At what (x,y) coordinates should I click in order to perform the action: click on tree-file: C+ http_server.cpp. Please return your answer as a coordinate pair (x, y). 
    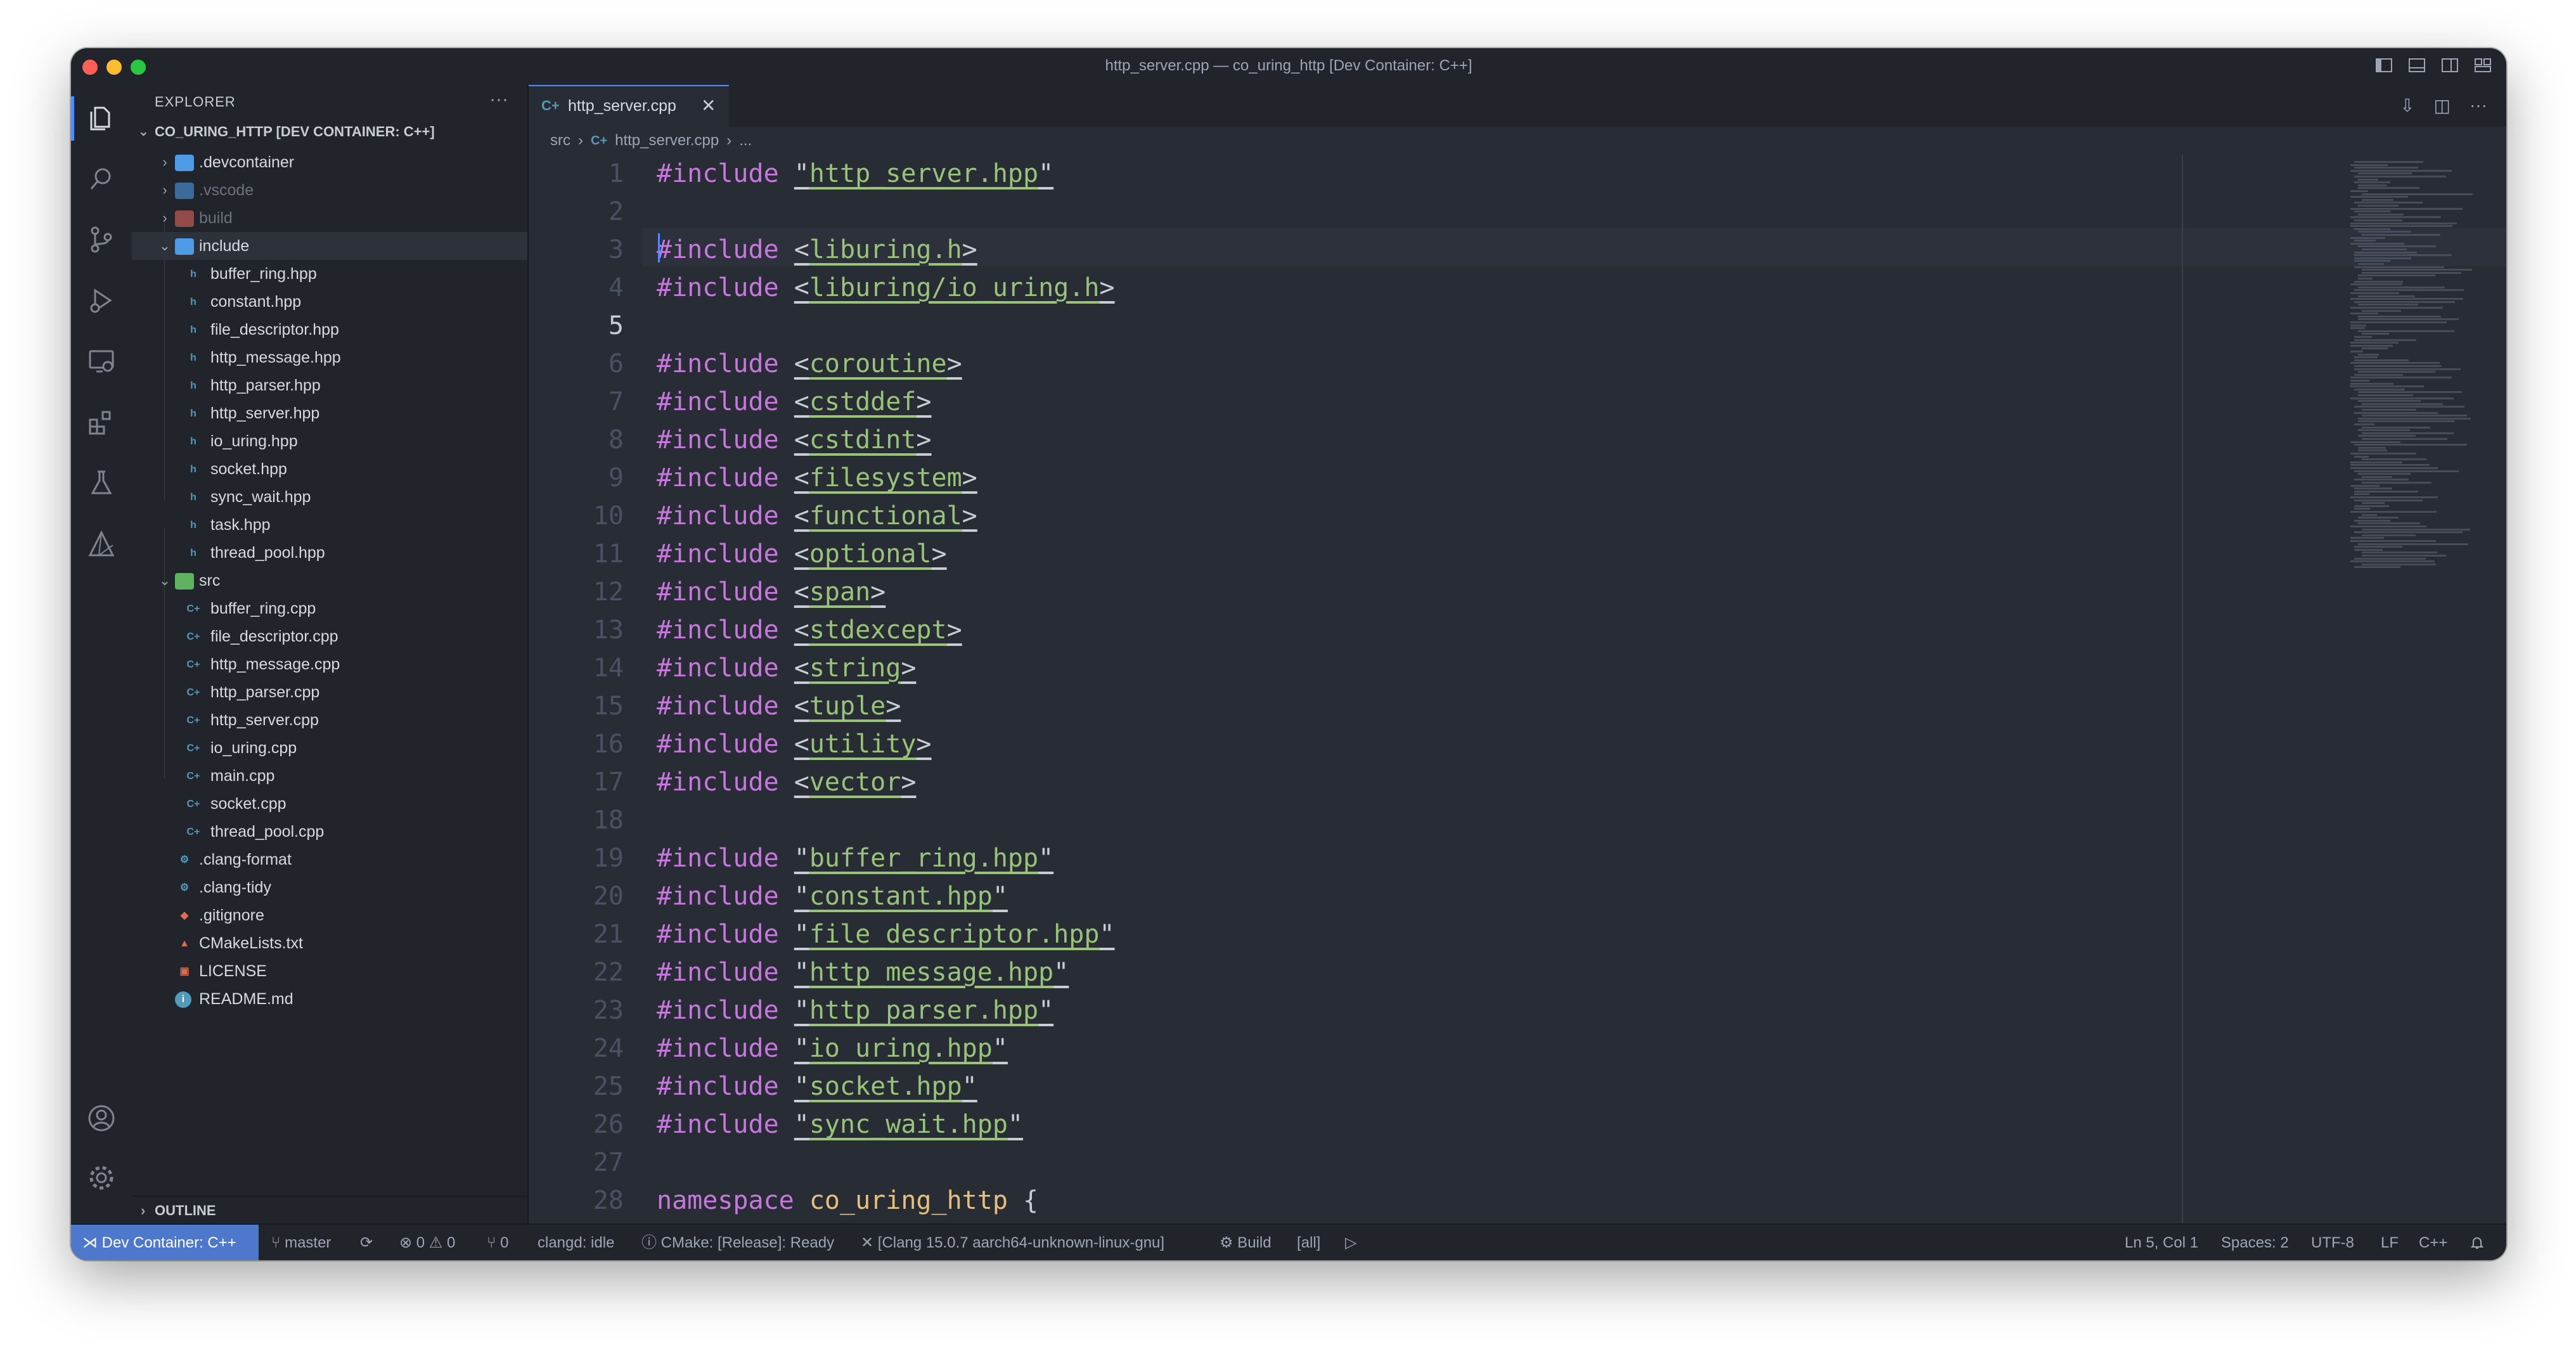
    Looking at the image, I should click on (330, 720).